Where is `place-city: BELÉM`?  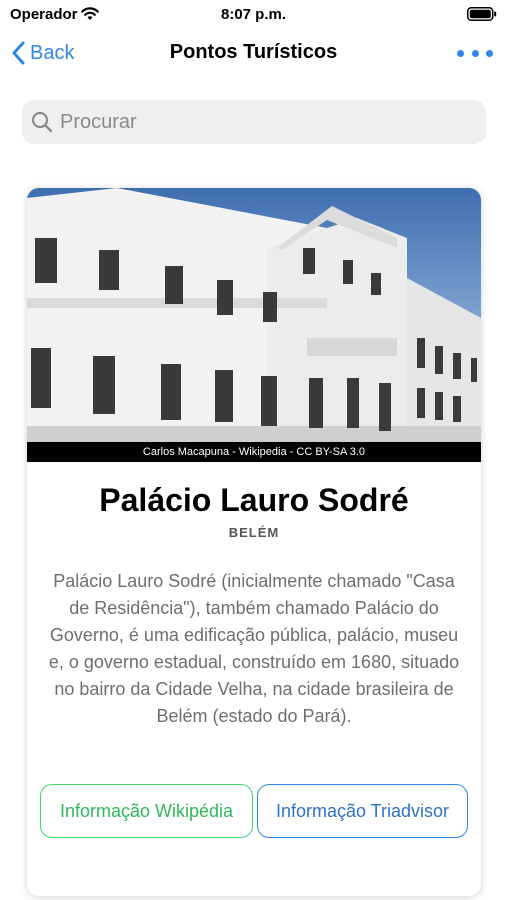
place-city: BELÉM is located at coordinates (254, 532).